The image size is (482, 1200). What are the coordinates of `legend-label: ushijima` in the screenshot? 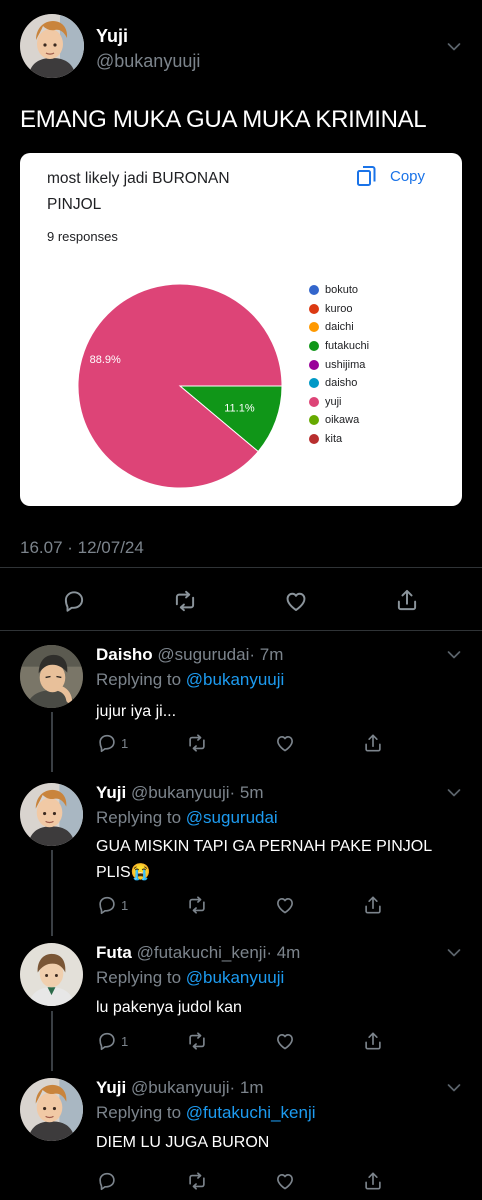 It's located at (345, 364).